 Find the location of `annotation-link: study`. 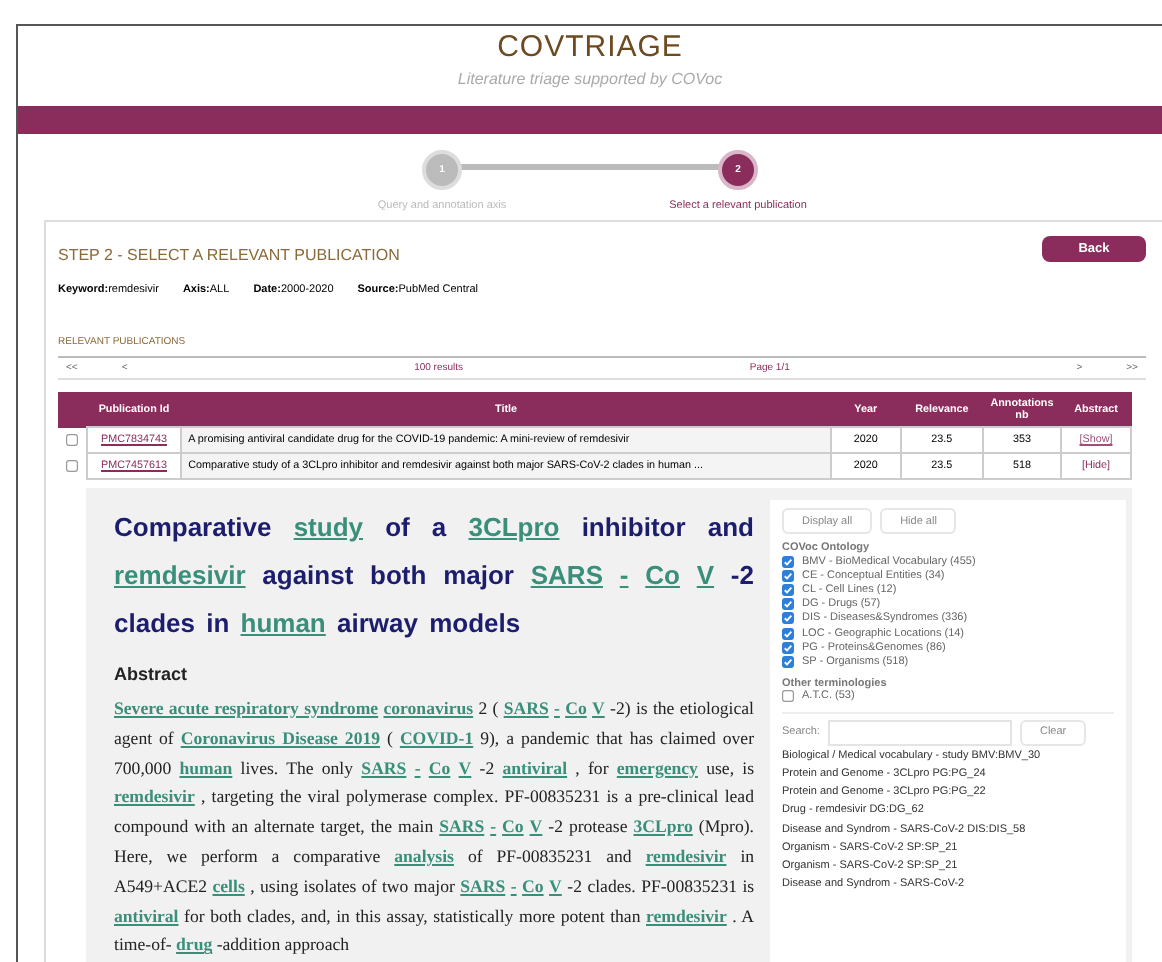

annotation-link: study is located at coordinates (328, 527).